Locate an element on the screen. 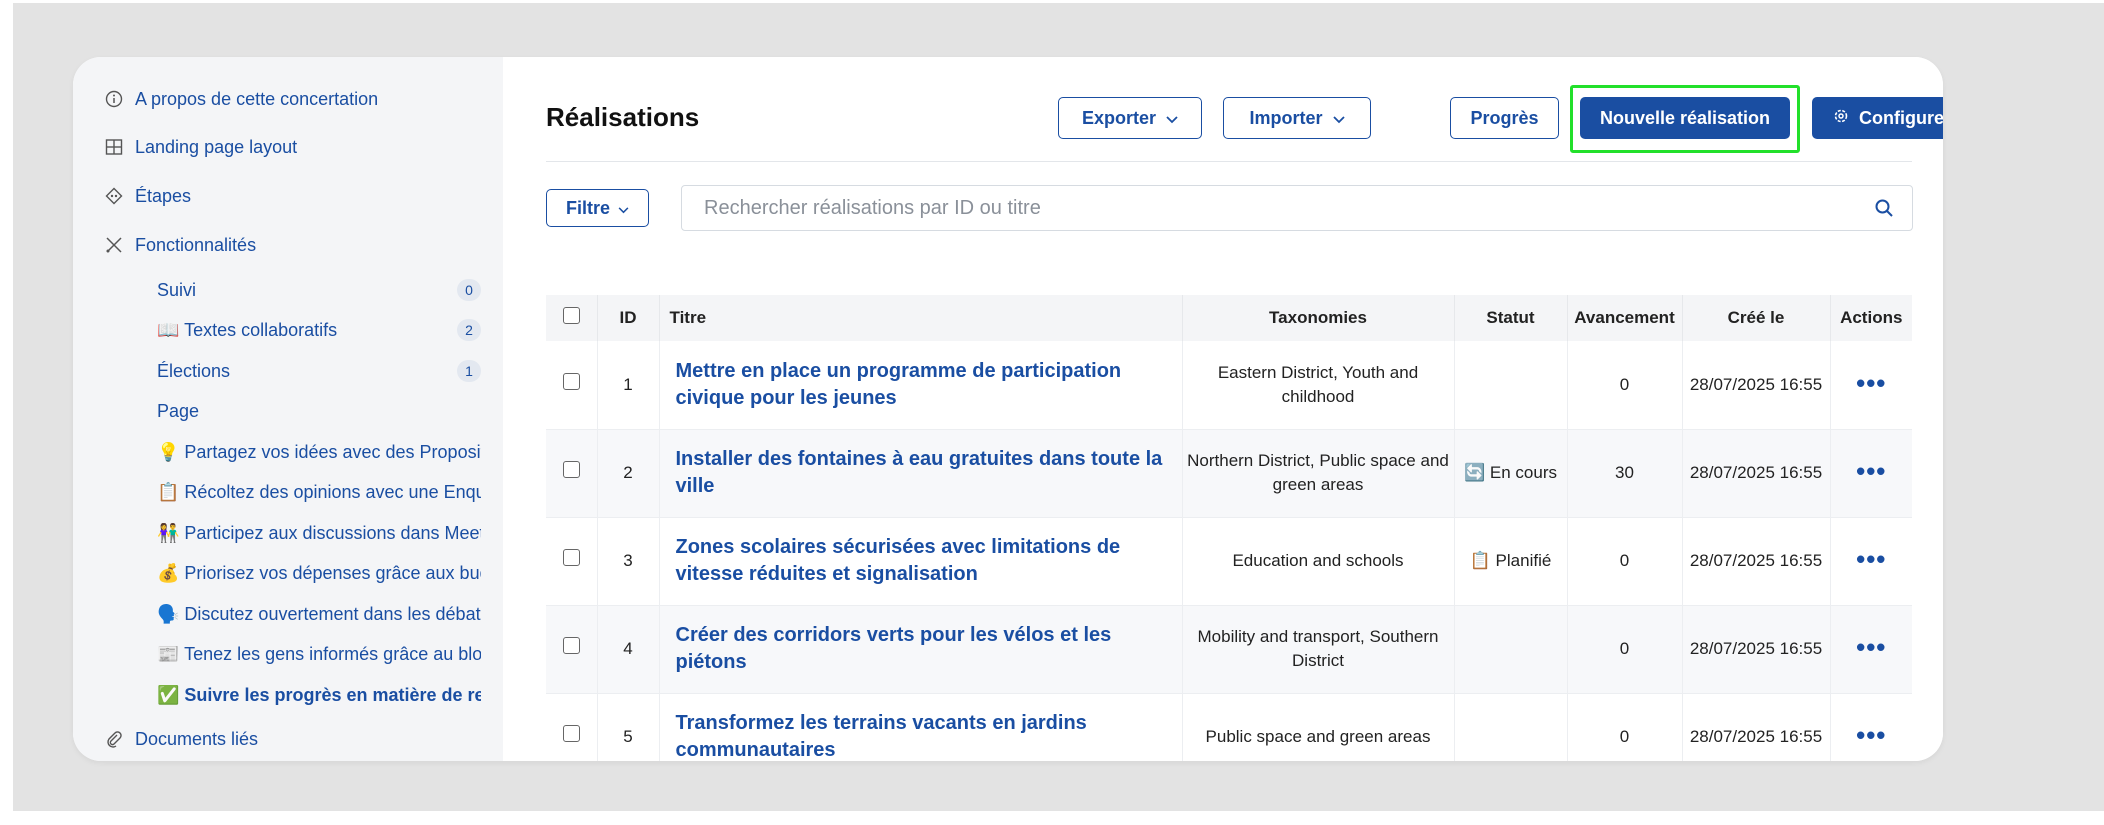  feature-item-blog: 📰 Tenez les gens informés grâce au blog is located at coordinates (319, 654).